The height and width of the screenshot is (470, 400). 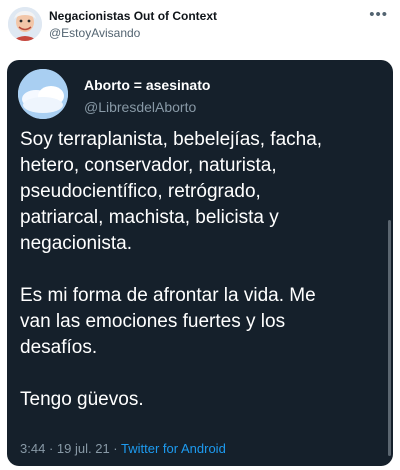 What do you see at coordinates (82, 399) in the screenshot?
I see `tweet-line: Tengo güevos.` at bounding box center [82, 399].